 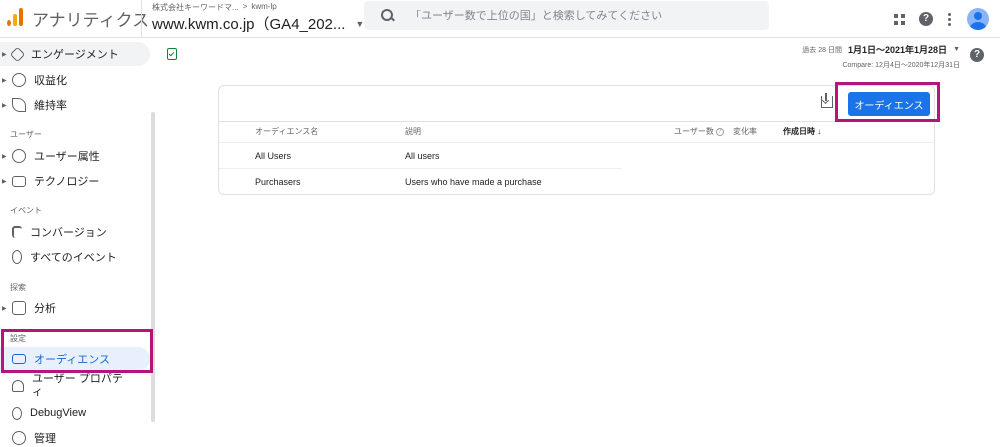 What do you see at coordinates (91, 20) in the screenshot?
I see `app-title: アナリティクス` at bounding box center [91, 20].